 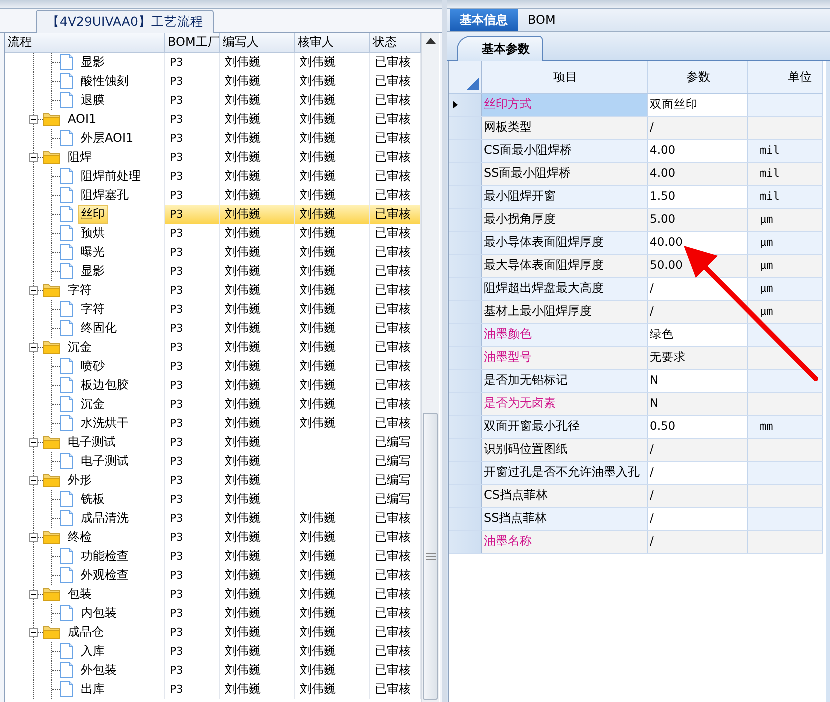 What do you see at coordinates (257, 42) in the screenshot?
I see `column-header: 编写人` at bounding box center [257, 42].